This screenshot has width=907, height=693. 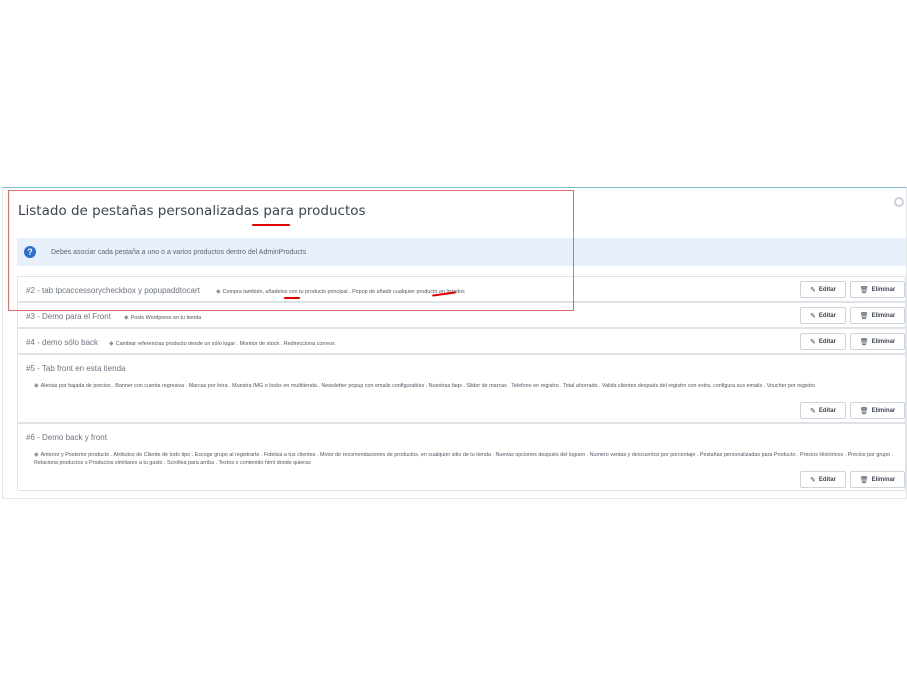 I want to click on tab-title: #6 - Demo back y front, so click(x=66, y=437).